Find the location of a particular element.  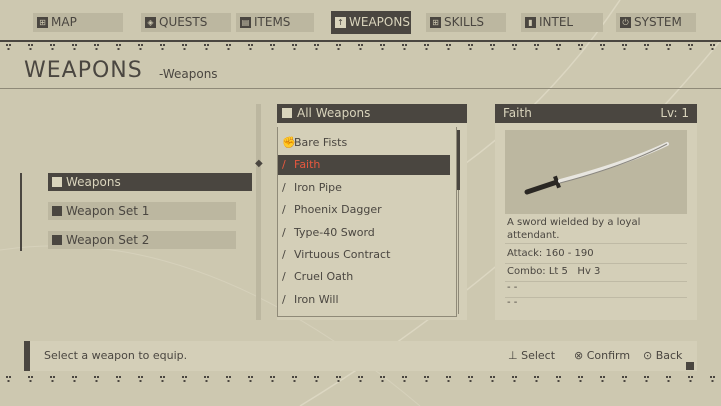

menu-cursor-bracket is located at coordinates (25, 212).